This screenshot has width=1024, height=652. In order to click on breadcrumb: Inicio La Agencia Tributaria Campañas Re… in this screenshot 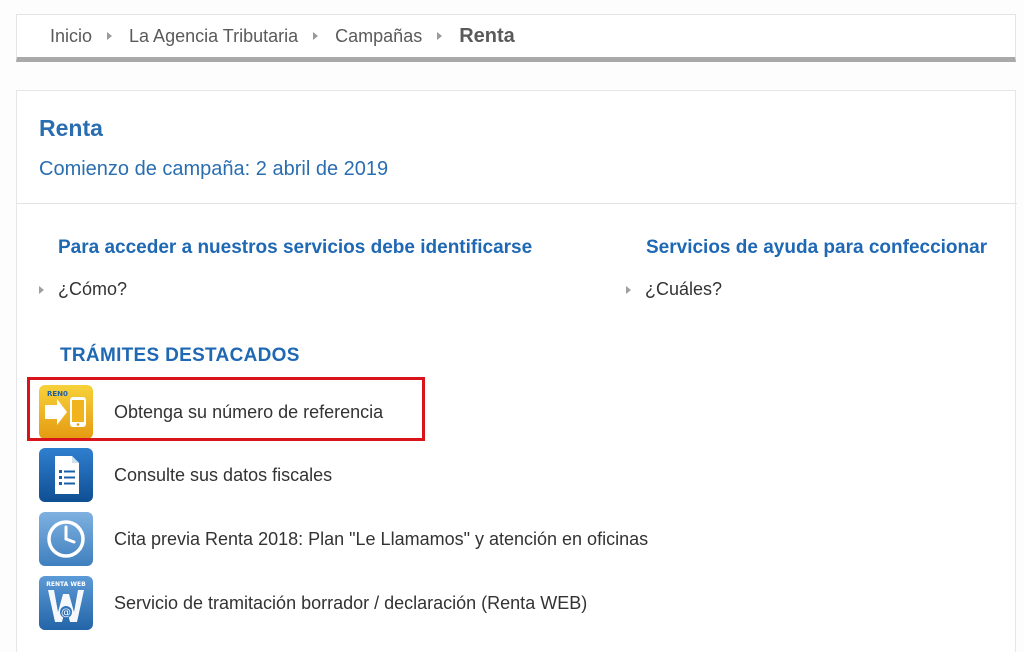, I will do `click(516, 38)`.